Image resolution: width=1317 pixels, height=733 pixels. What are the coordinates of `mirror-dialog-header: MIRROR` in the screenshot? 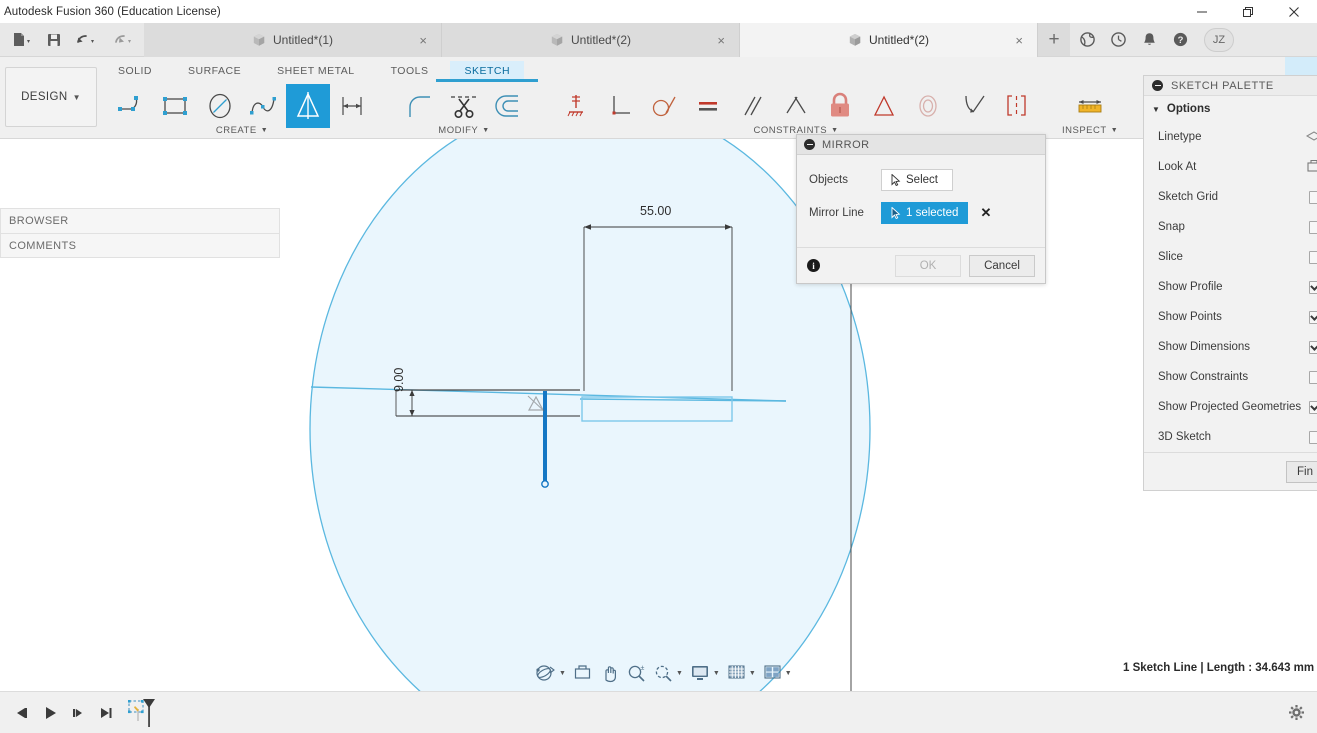 It's located at (921, 145).